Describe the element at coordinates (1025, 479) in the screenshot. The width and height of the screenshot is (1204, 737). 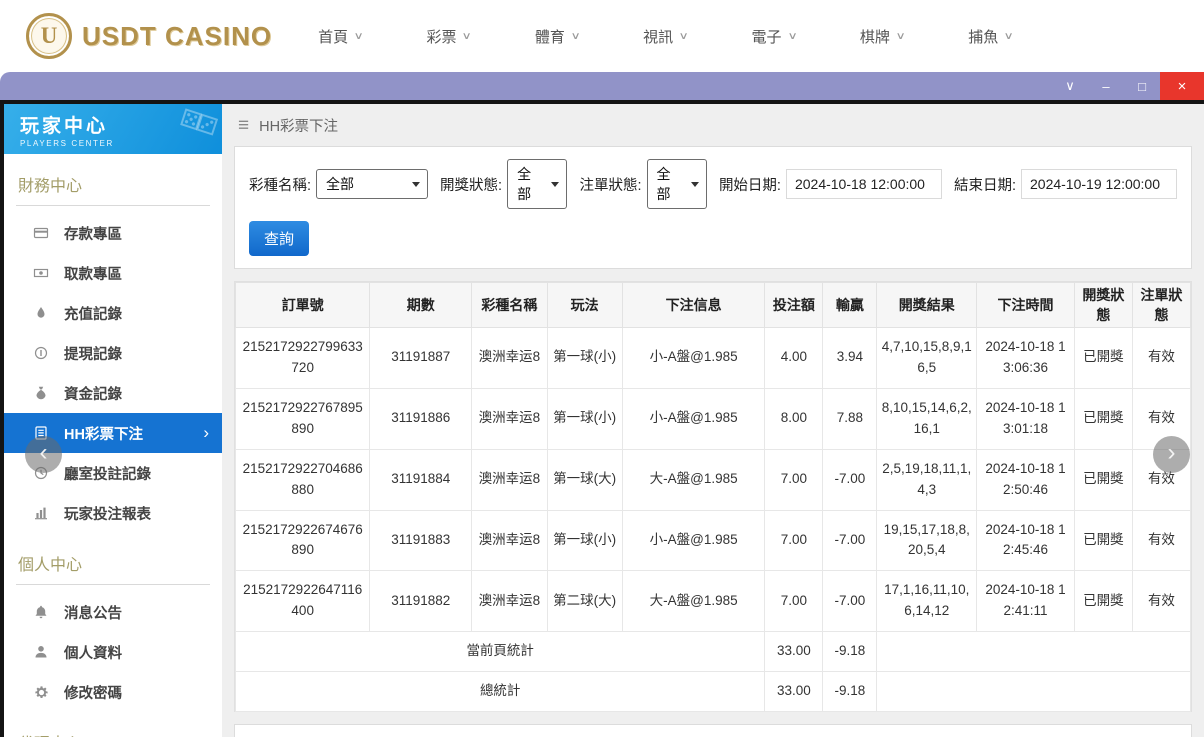
I see `cell-bet-time: 2024-10-18 12:50:46` at that location.